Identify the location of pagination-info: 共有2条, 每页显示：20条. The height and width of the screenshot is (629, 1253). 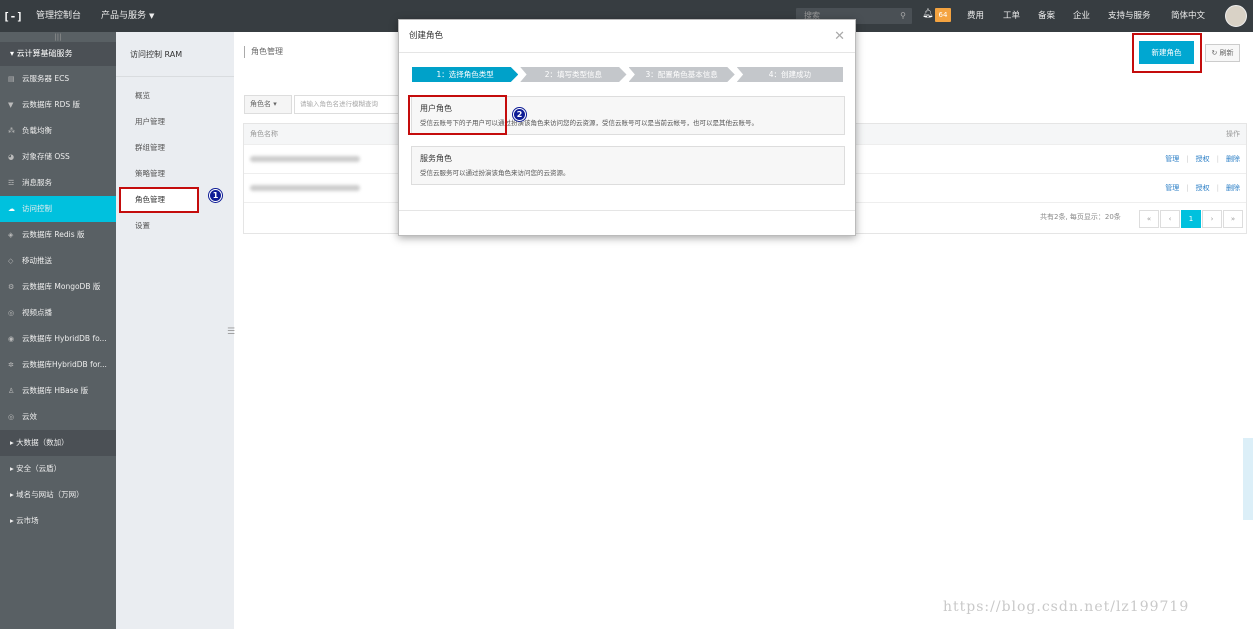
(1080, 217).